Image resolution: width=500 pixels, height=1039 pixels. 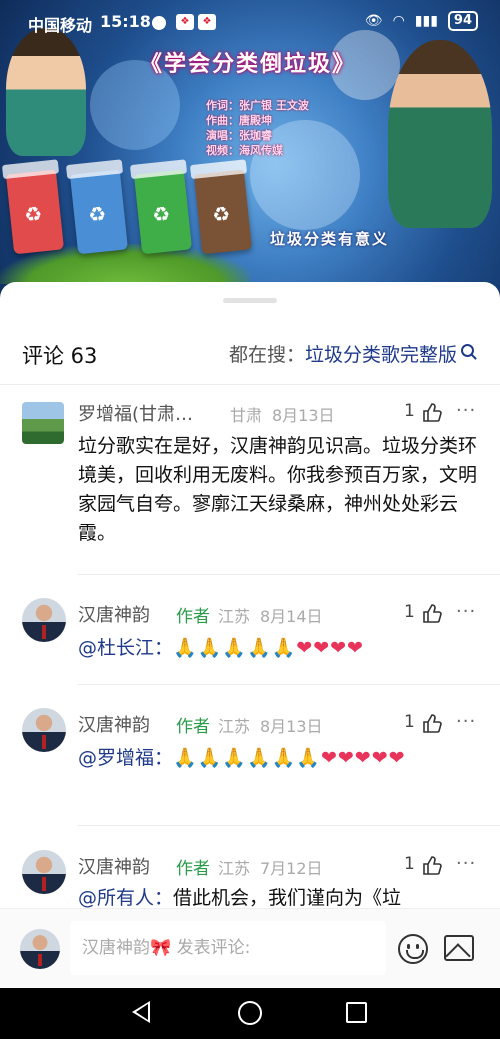 What do you see at coordinates (287, 898) in the screenshot?
I see `comment-body: 借此机会，我们谨向为《垃` at bounding box center [287, 898].